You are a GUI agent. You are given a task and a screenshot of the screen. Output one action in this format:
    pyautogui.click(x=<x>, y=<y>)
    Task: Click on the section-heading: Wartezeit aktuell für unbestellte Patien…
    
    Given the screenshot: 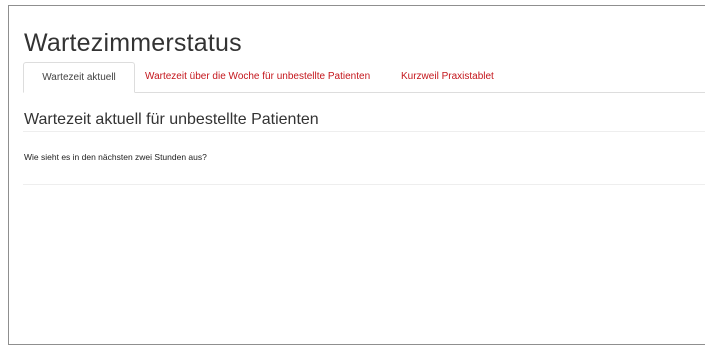 What is the action you would take?
    pyautogui.click(x=171, y=119)
    